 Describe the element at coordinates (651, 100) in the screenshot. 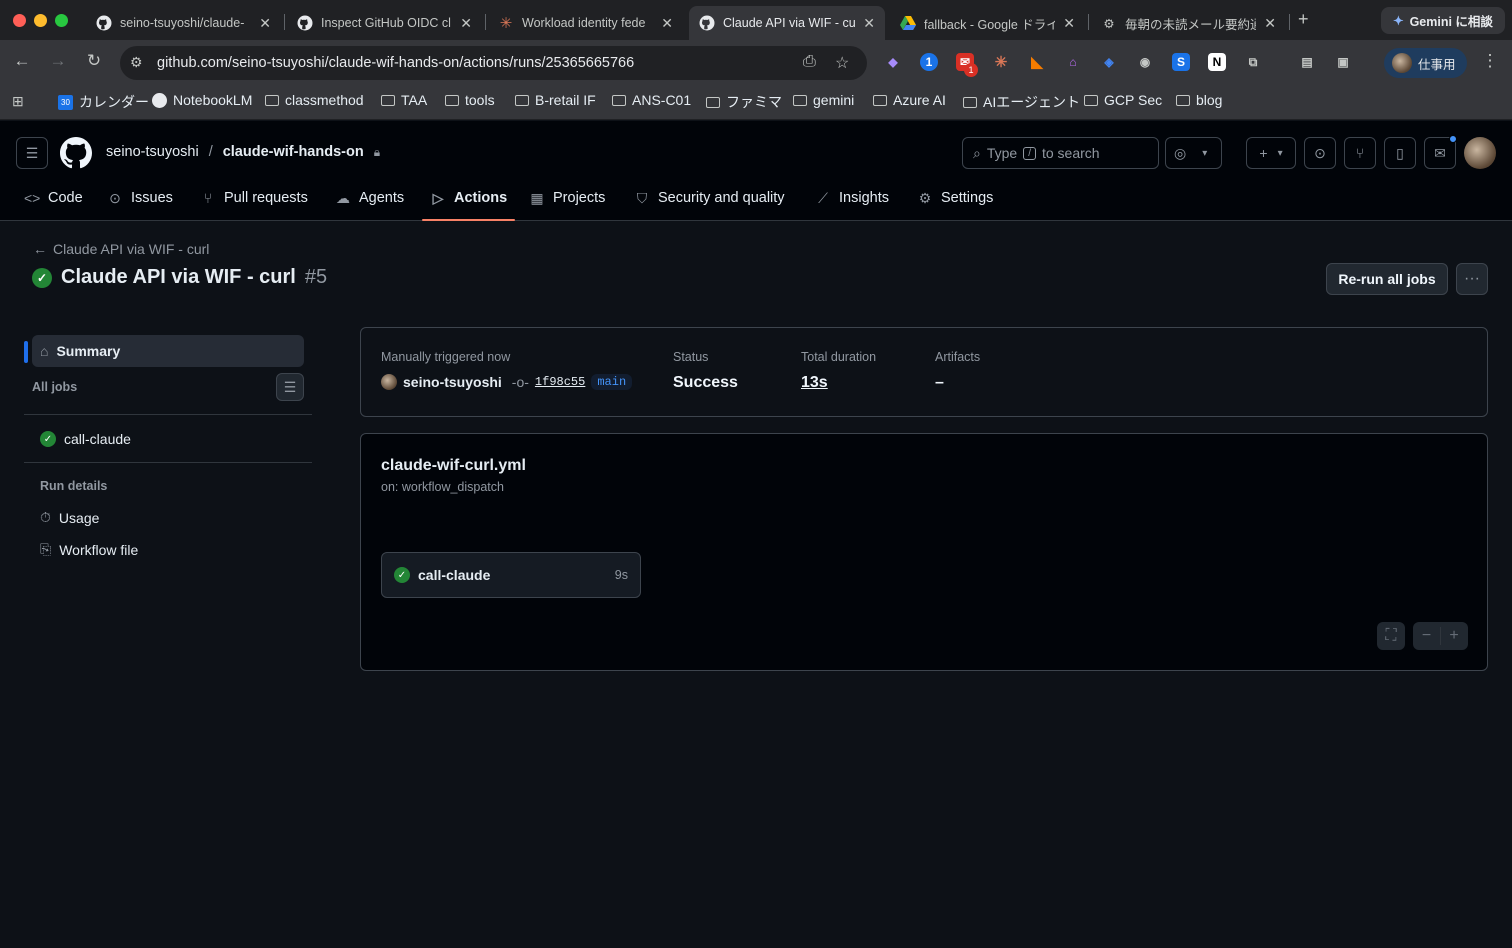

I see `bookmark-folder: ANS-C01` at that location.